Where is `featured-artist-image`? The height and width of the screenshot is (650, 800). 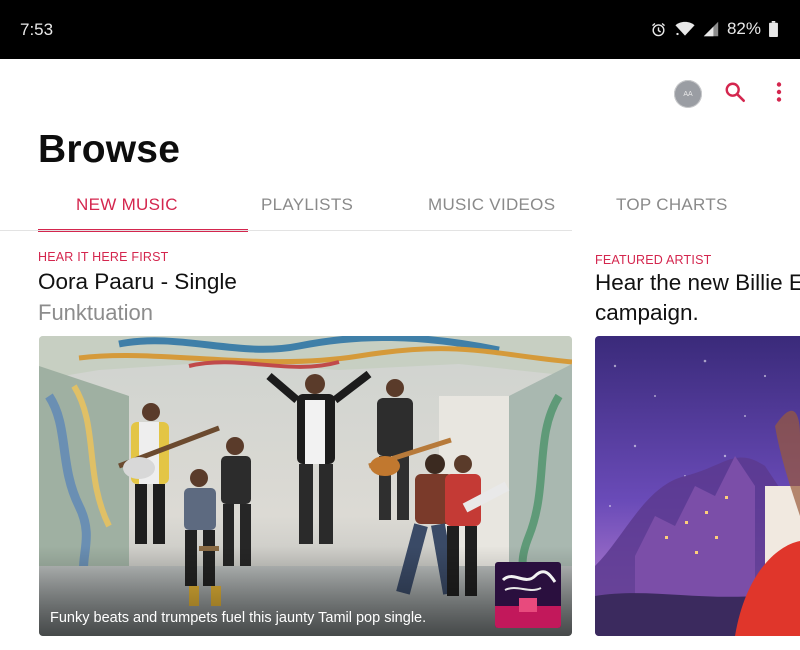
featured-artist-image is located at coordinates (697, 486).